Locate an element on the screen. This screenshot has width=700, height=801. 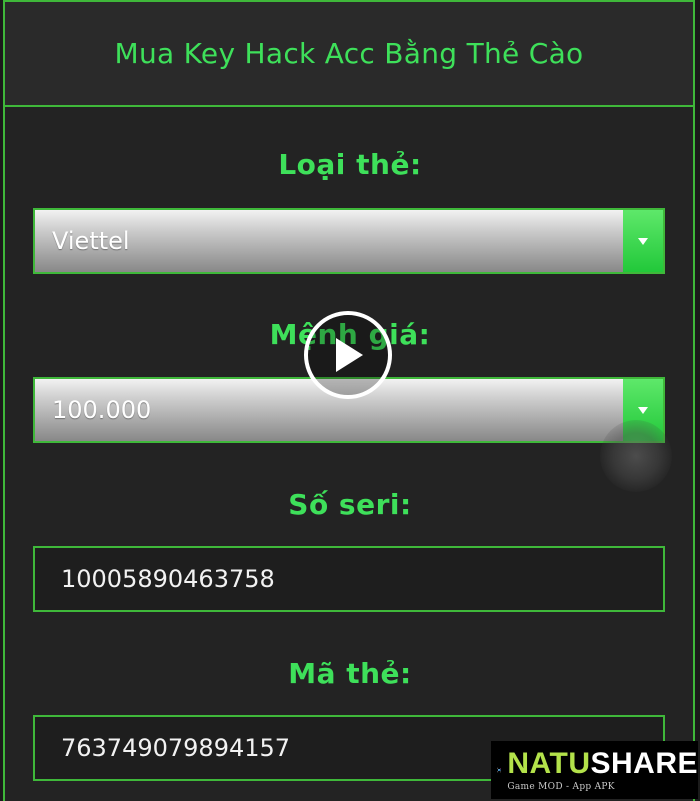
gamepad-logo-icon is located at coordinates (499, 770).